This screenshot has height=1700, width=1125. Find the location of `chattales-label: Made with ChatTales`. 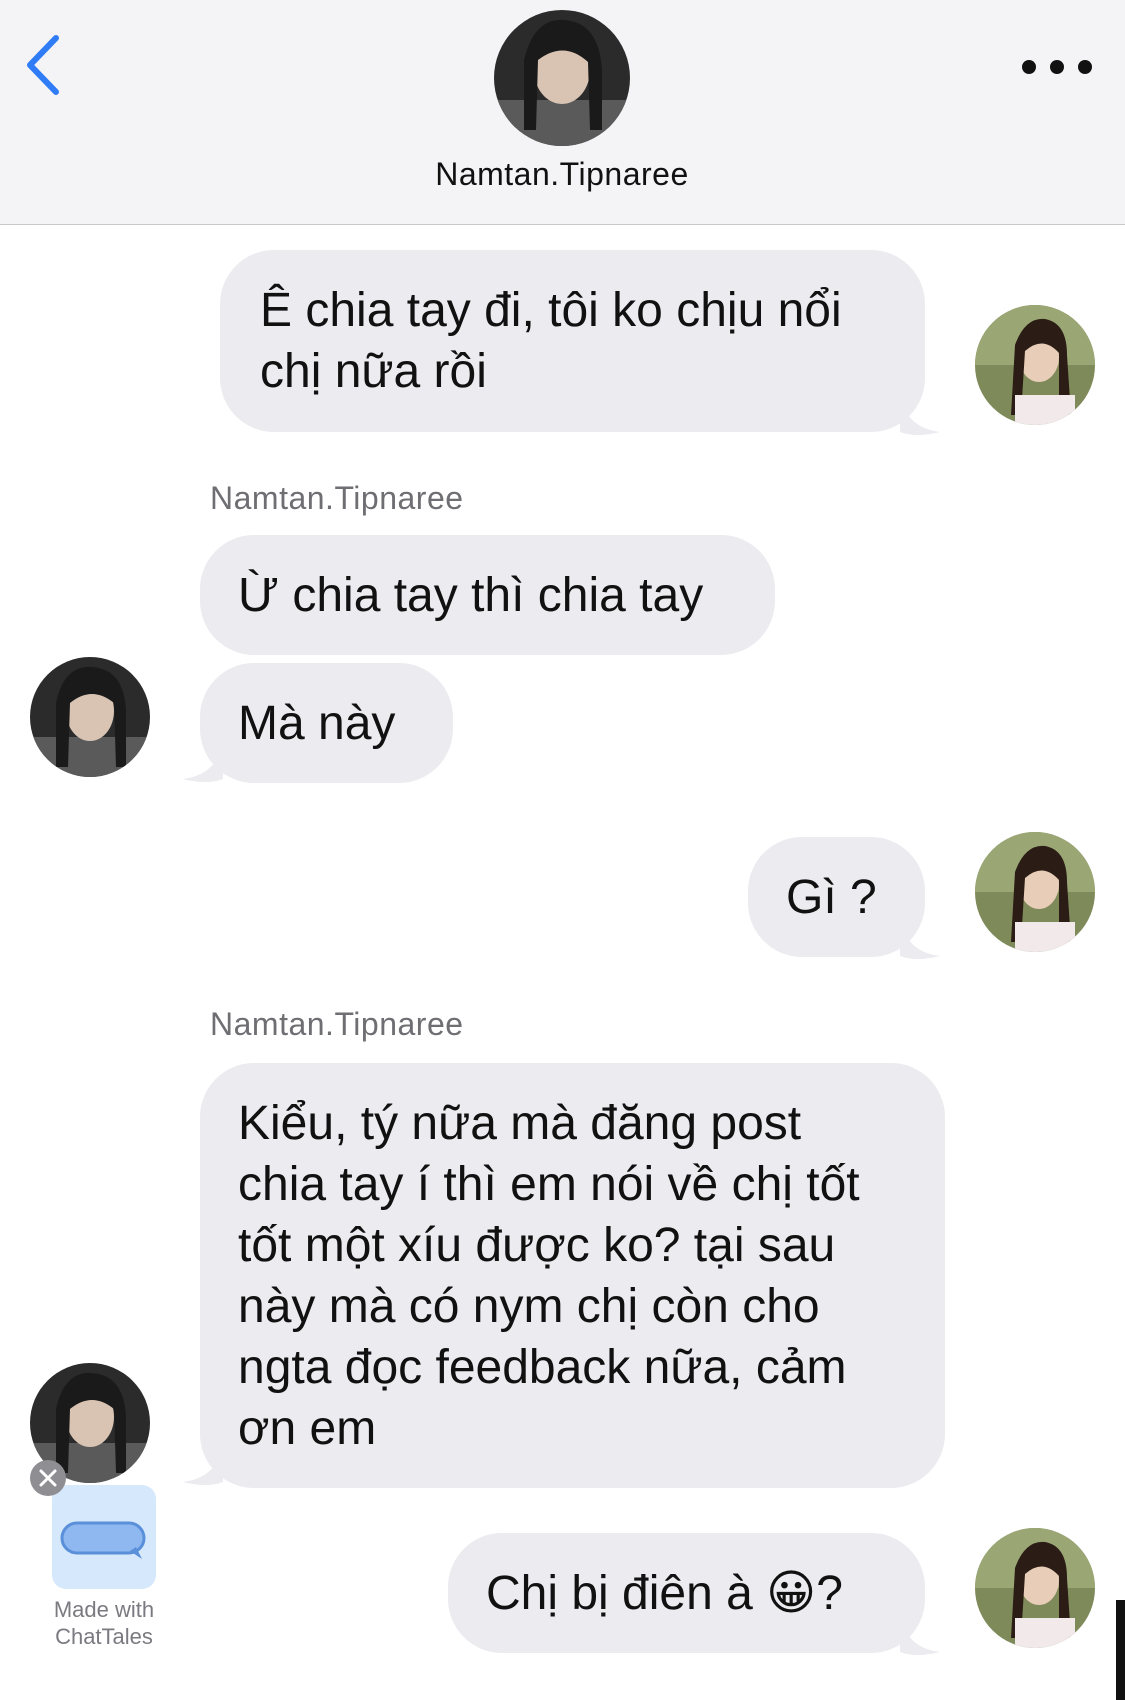

chattales-label: Made with ChatTales is located at coordinates (104, 1623).